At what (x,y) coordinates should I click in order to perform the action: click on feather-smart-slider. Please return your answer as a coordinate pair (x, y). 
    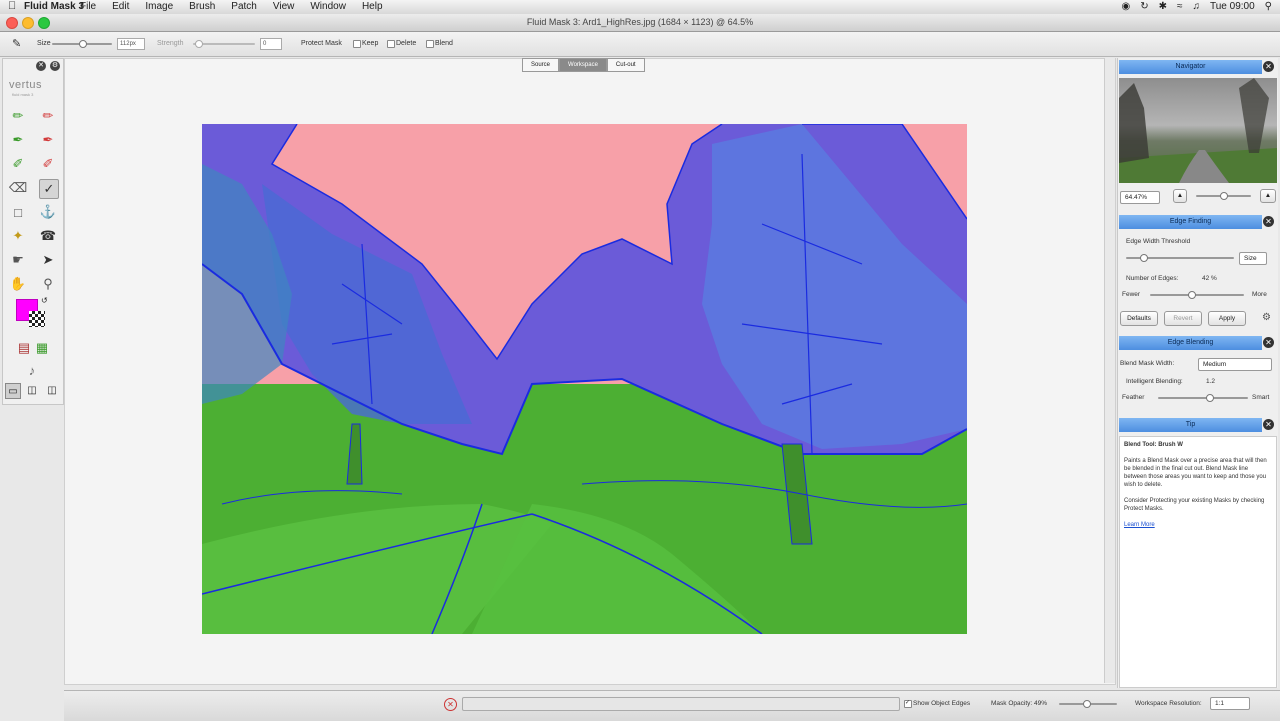
    Looking at the image, I should click on (1203, 398).